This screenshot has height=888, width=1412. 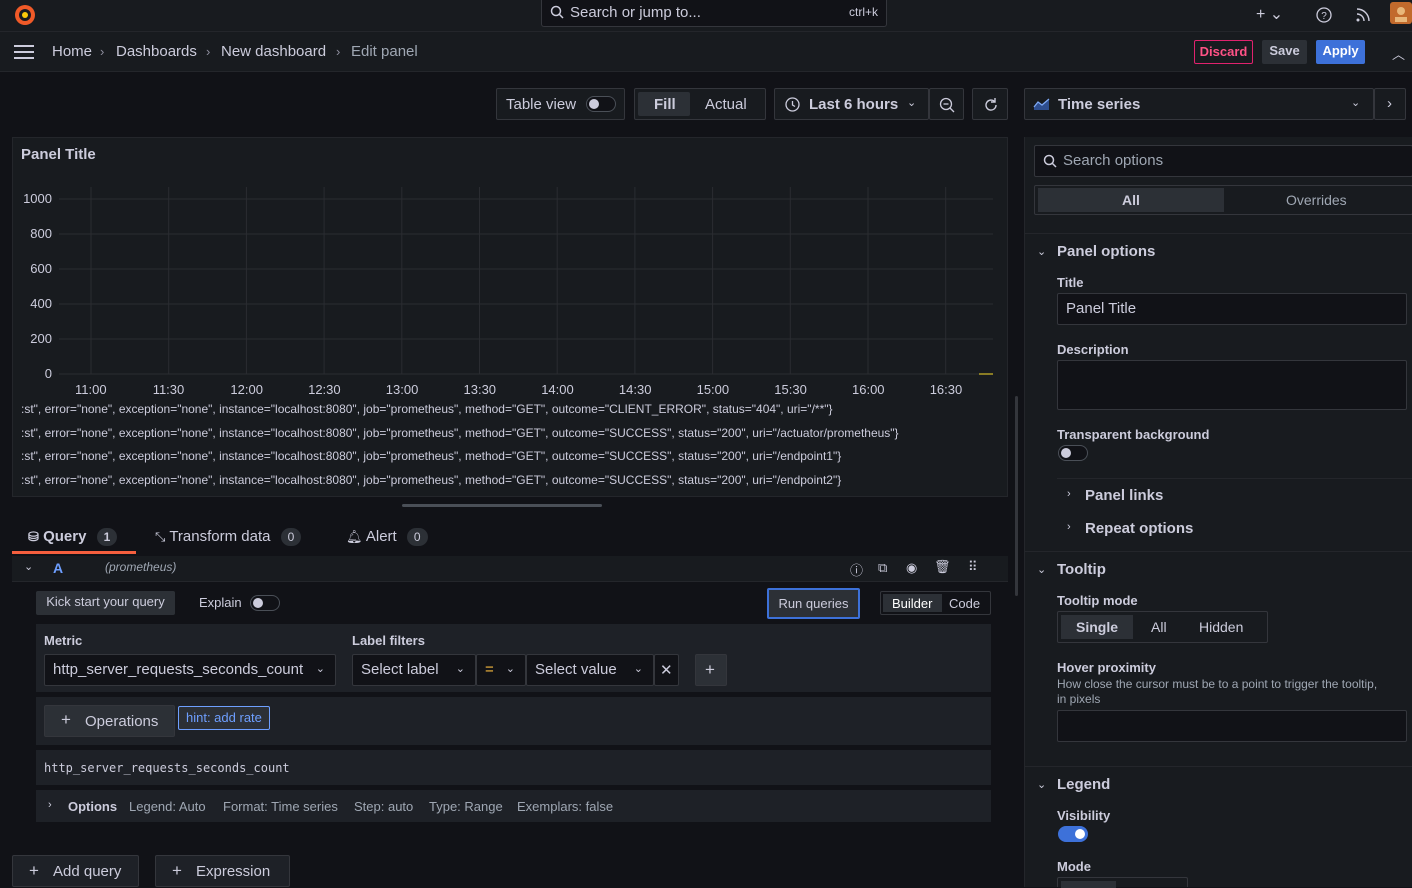 What do you see at coordinates (665, 104) in the screenshot?
I see `fill-button: Fill` at bounding box center [665, 104].